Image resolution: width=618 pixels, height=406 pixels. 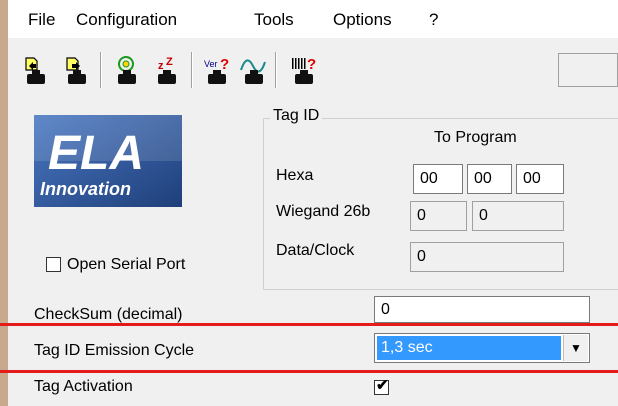 I want to click on barcode-query-icon: ?, so click(x=304, y=70).